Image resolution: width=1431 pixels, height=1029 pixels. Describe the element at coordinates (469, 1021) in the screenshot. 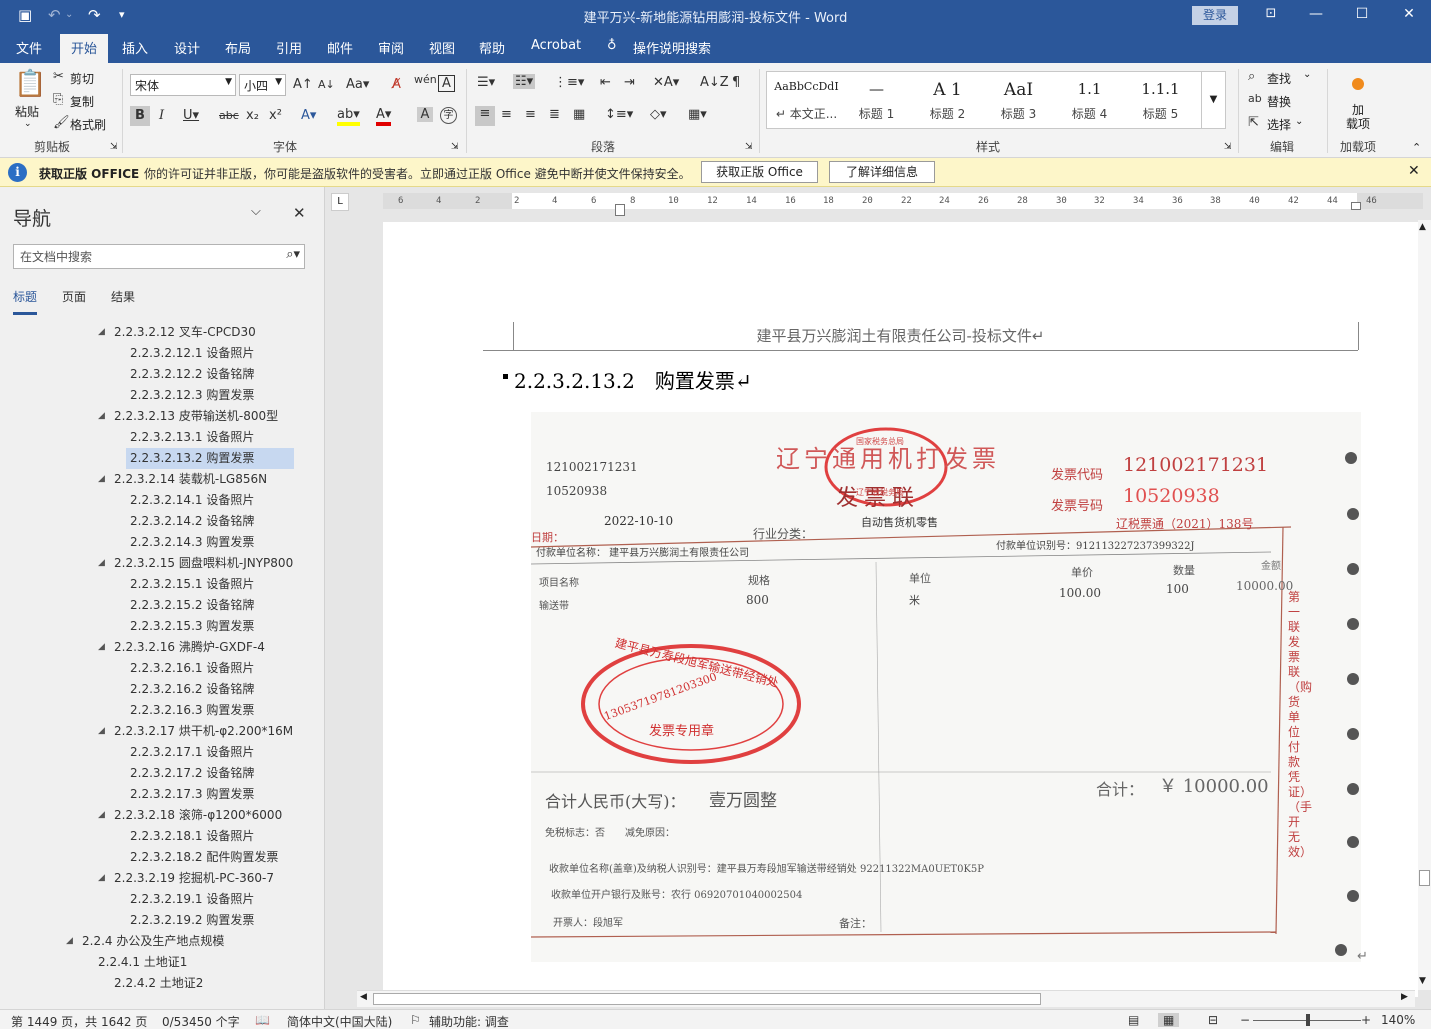

I see `accessibility-status: 辅助功能: 调查` at that location.